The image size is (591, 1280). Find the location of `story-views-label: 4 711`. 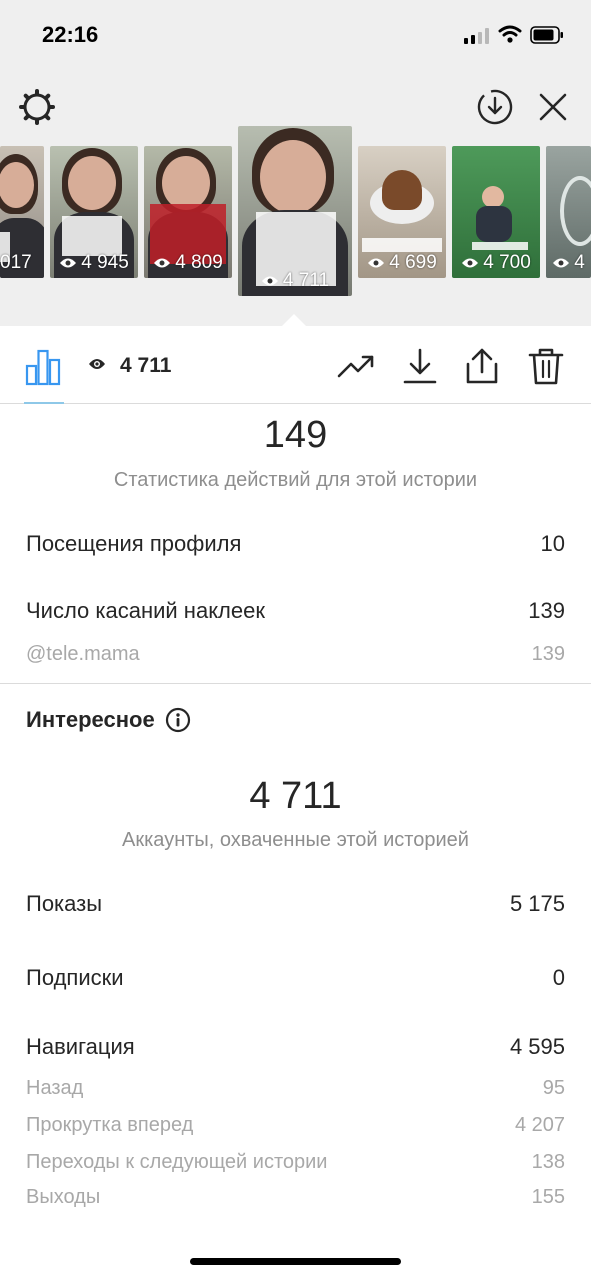

story-views-label: 4 711 is located at coordinates (295, 281).